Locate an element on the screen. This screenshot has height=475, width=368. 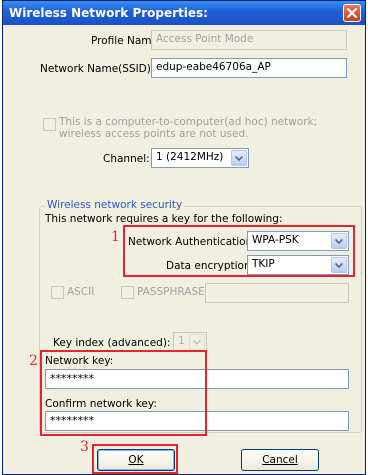
annotation-number-3: 3 is located at coordinates (84, 447).